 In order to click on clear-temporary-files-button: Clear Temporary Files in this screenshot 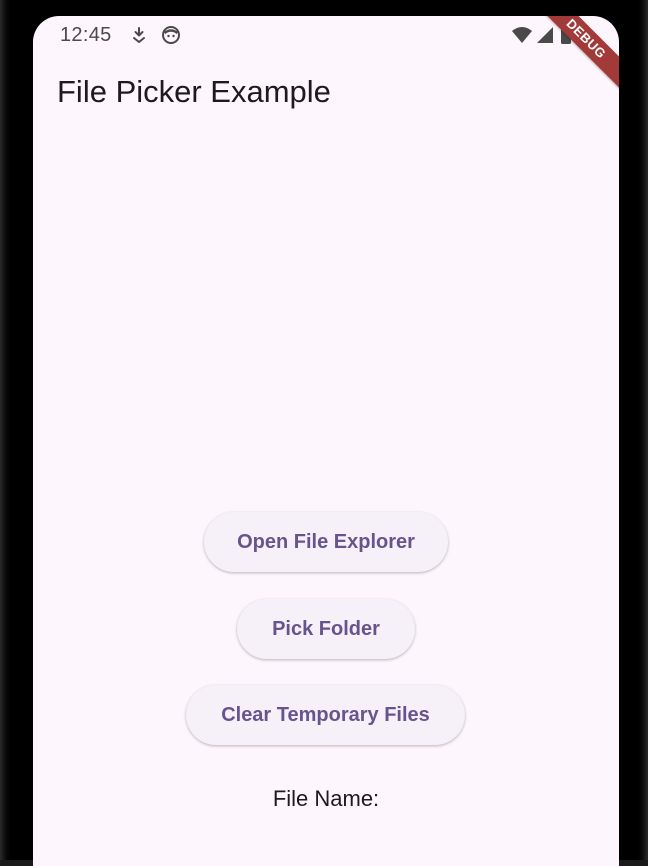, I will do `click(325, 715)`.